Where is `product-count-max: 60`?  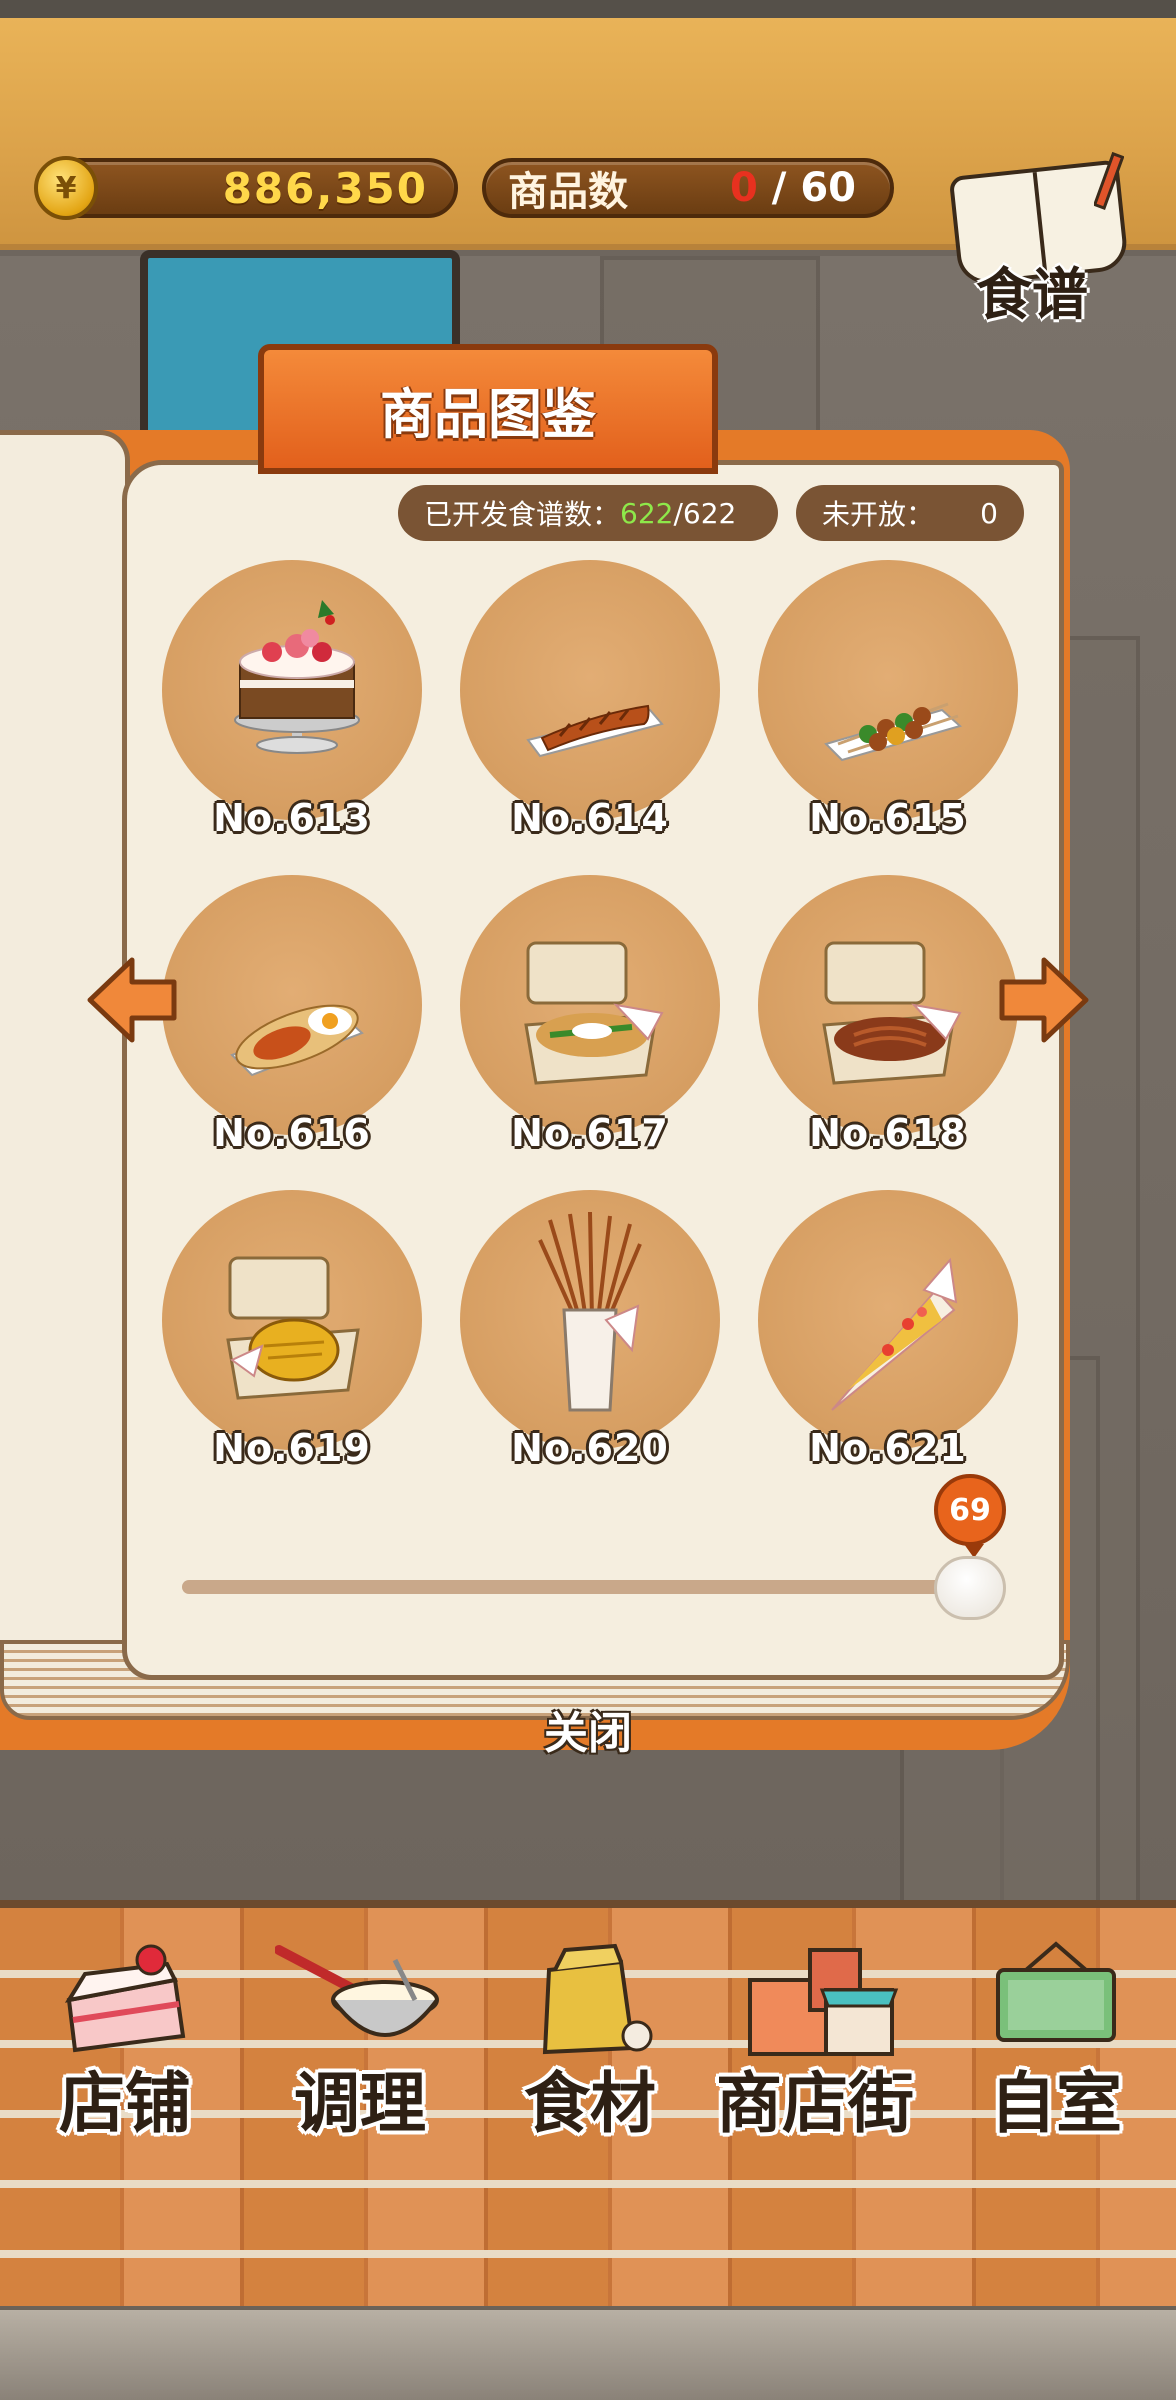
product-count-max: 60 is located at coordinates (828, 188).